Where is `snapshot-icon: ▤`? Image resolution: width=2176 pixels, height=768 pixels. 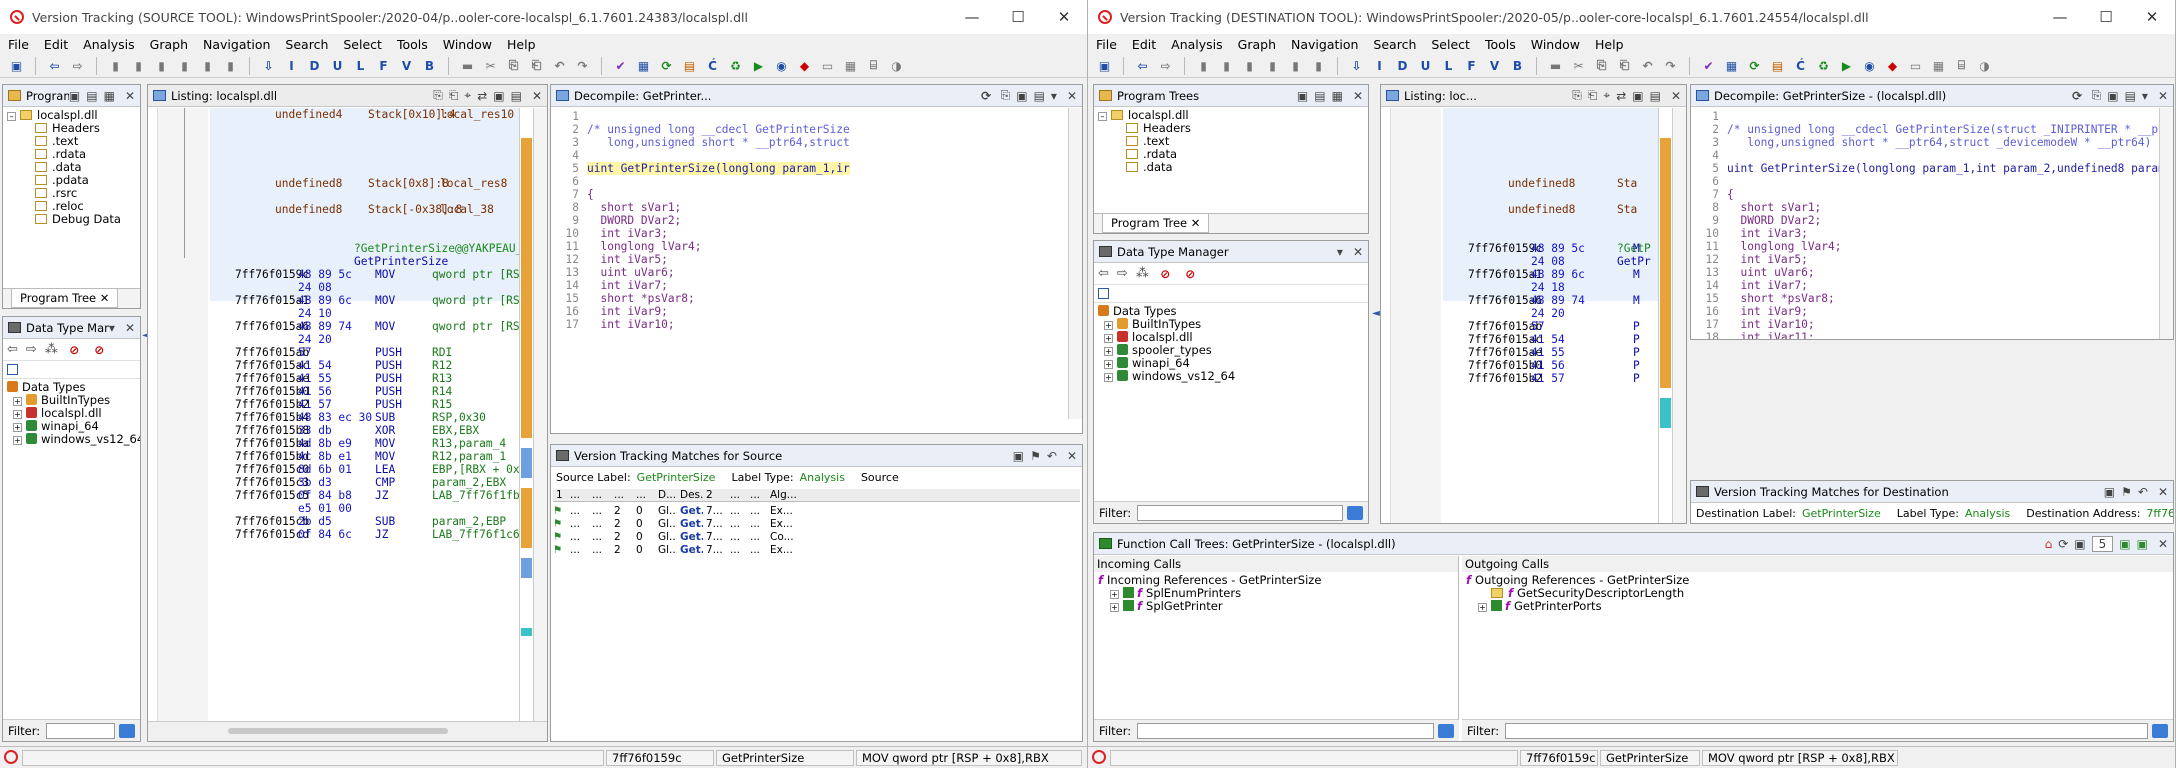 snapshot-icon: ▤ is located at coordinates (1039, 96).